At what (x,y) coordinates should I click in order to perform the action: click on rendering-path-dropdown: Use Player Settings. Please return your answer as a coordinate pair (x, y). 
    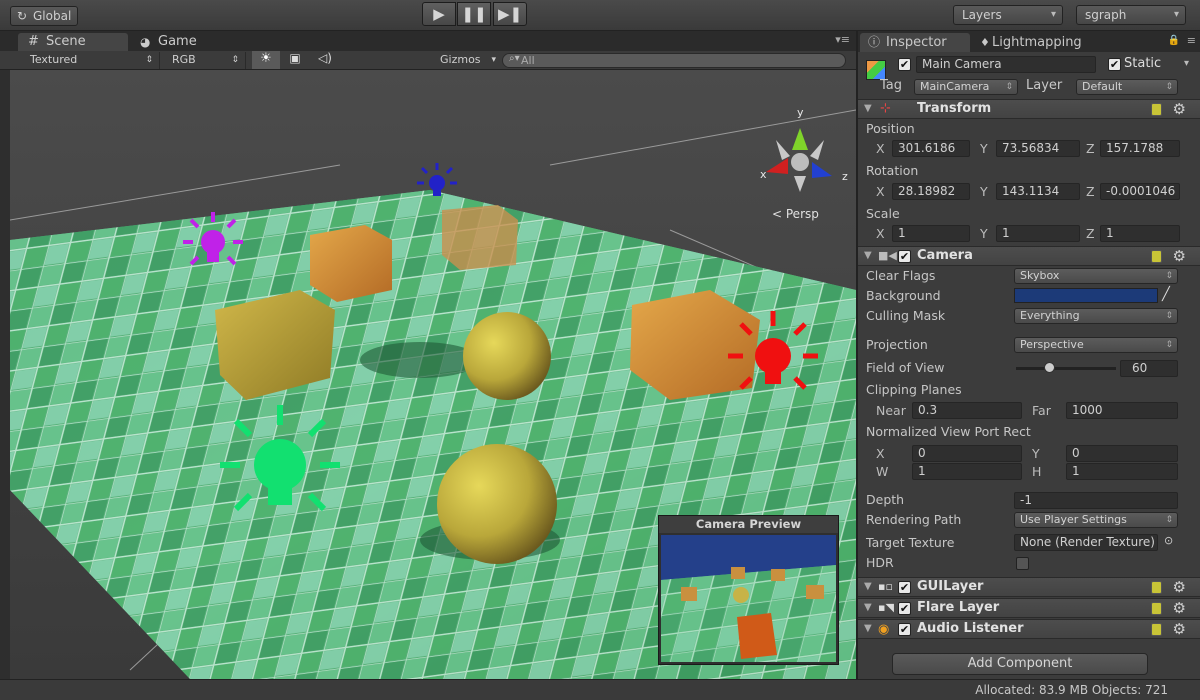
    Looking at the image, I should click on (1096, 520).